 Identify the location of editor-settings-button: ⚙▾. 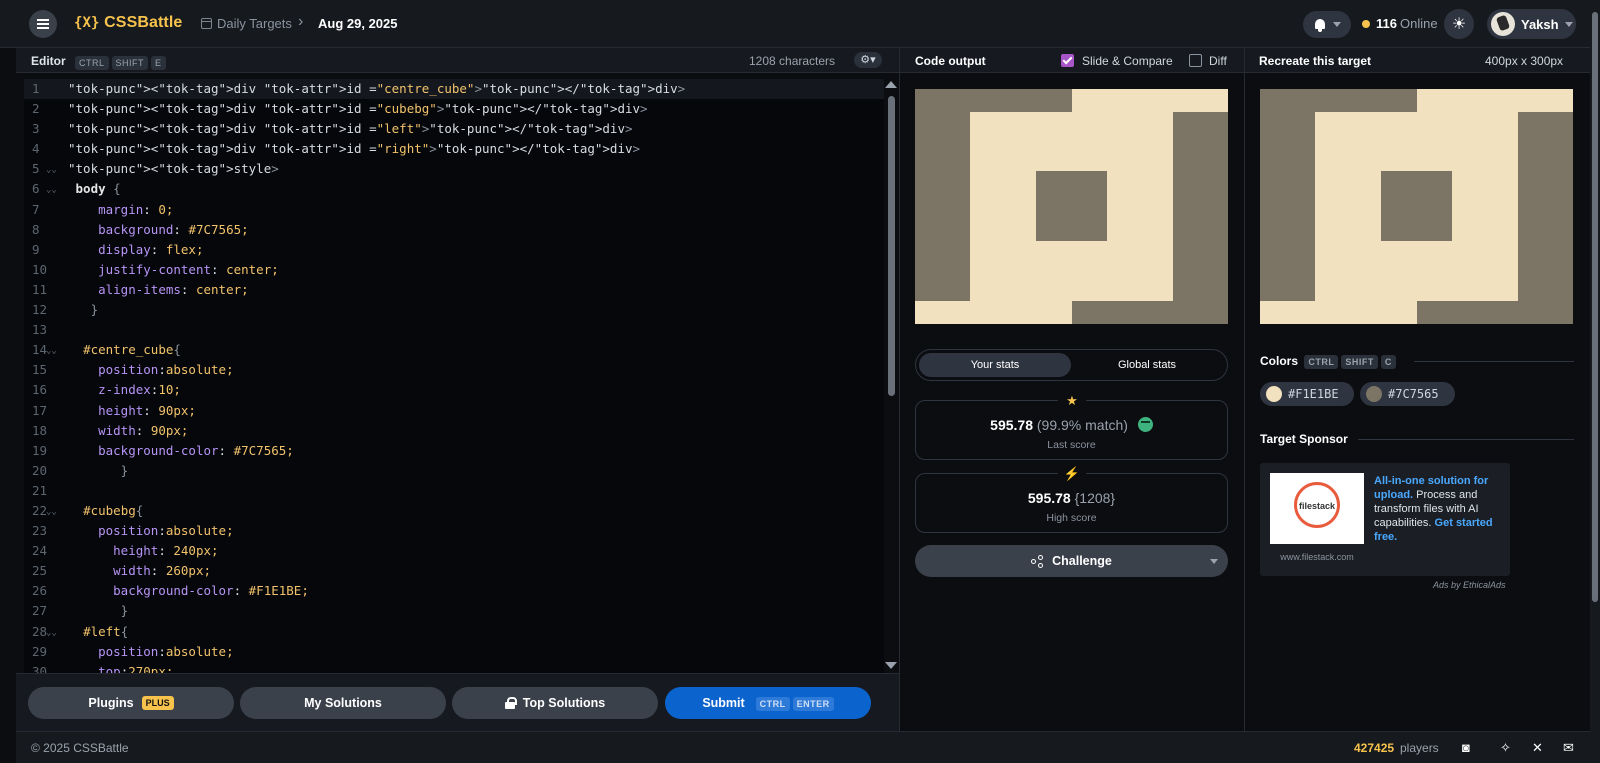
(868, 60).